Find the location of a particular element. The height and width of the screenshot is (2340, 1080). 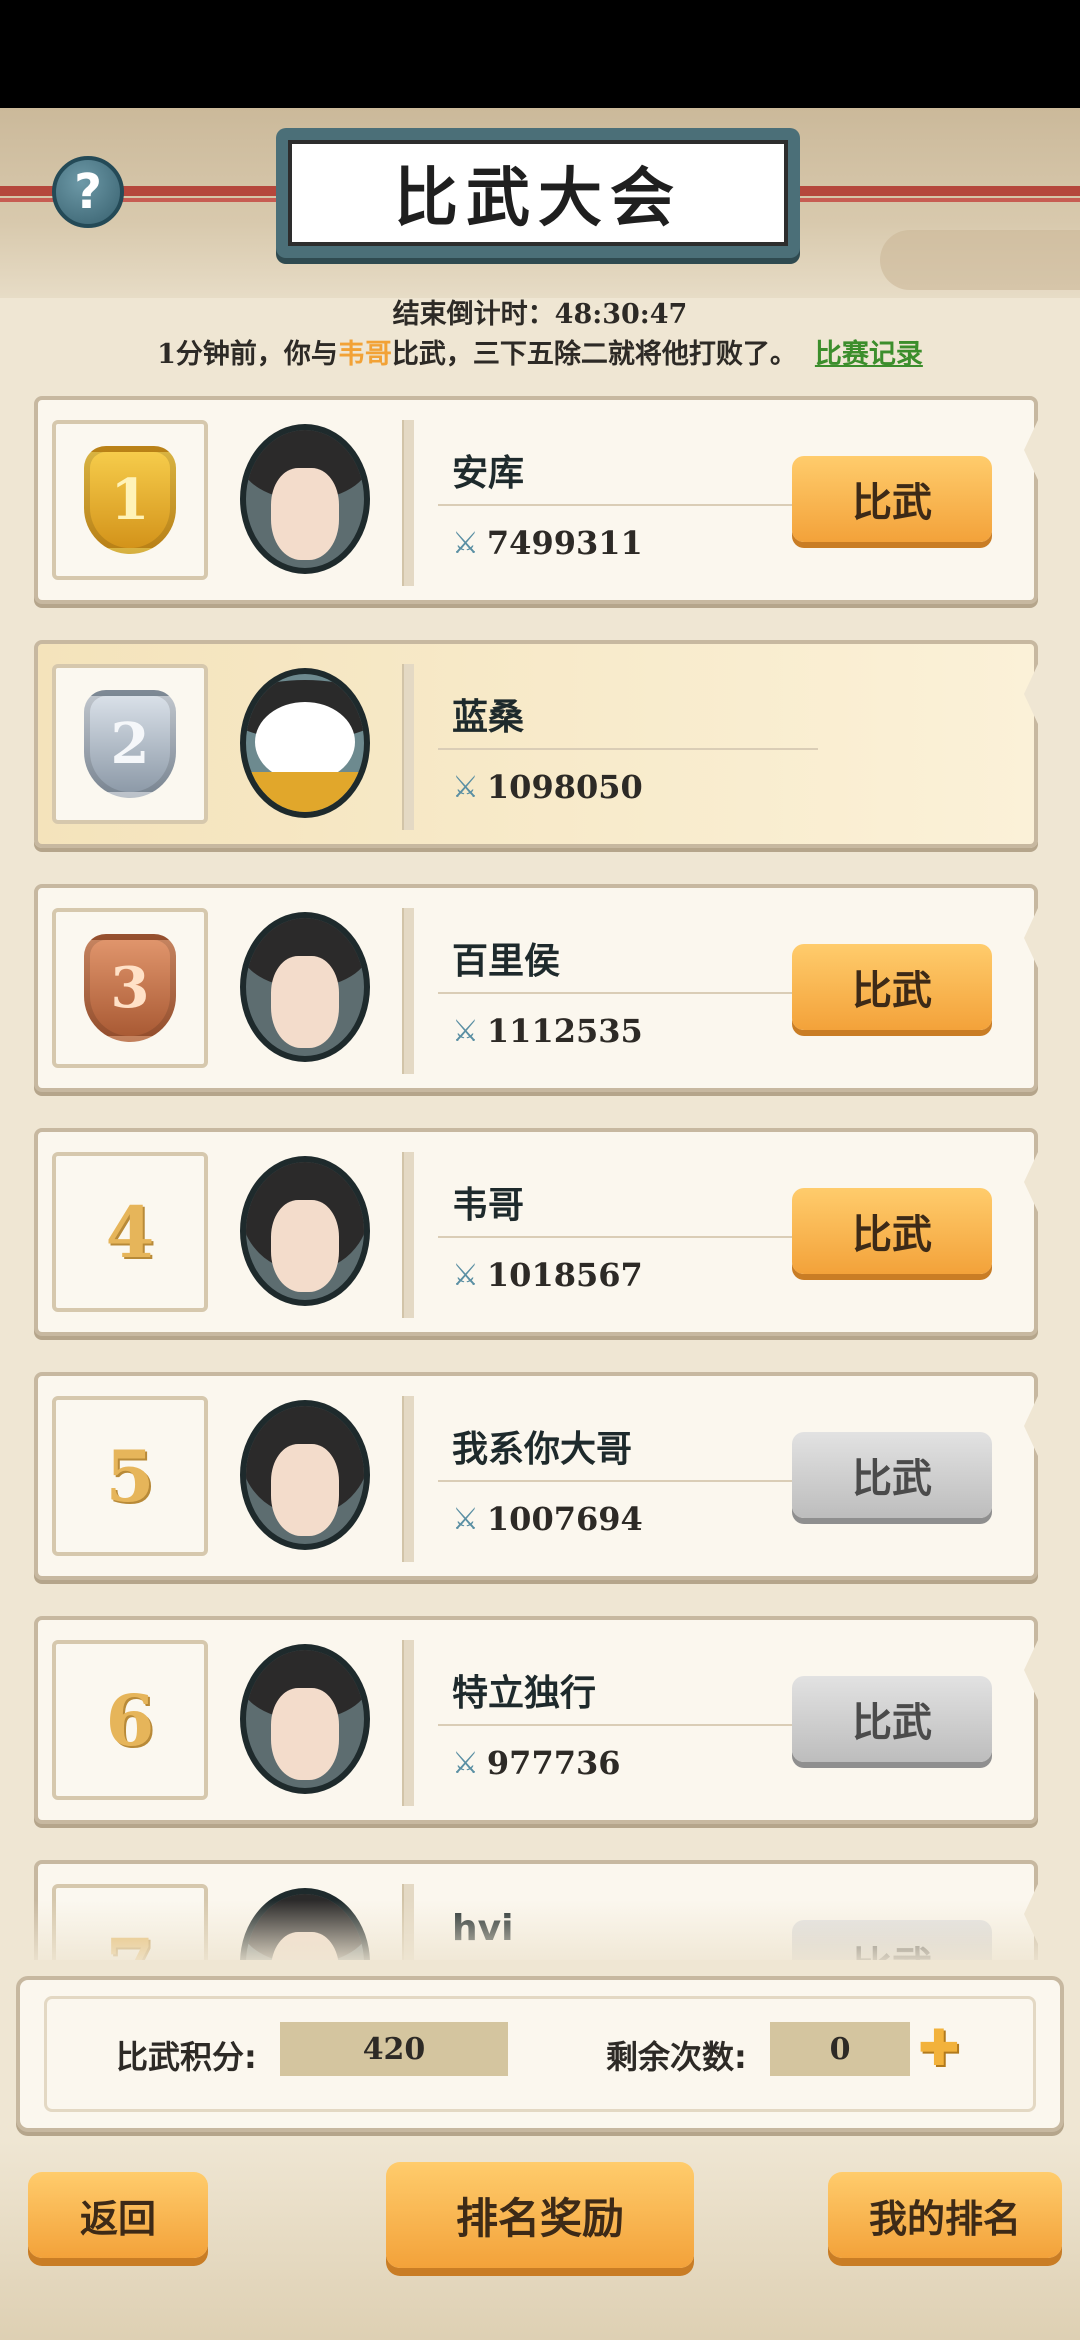

combat-power: ⚔ 1098050 is located at coordinates (547, 787).